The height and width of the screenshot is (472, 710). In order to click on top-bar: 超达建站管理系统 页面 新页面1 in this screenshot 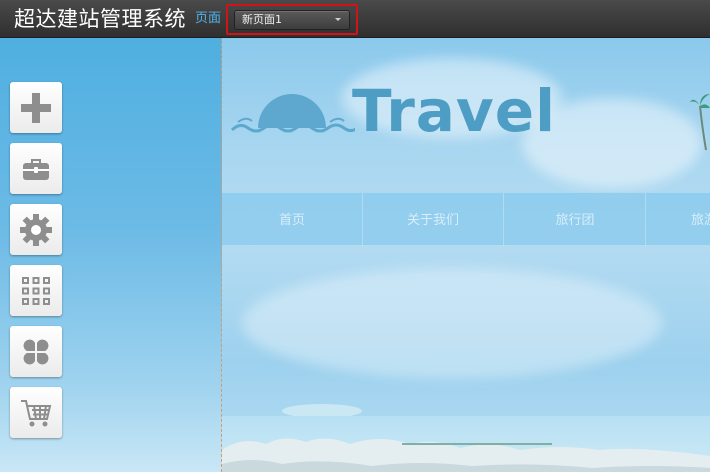, I will do `click(355, 19)`.